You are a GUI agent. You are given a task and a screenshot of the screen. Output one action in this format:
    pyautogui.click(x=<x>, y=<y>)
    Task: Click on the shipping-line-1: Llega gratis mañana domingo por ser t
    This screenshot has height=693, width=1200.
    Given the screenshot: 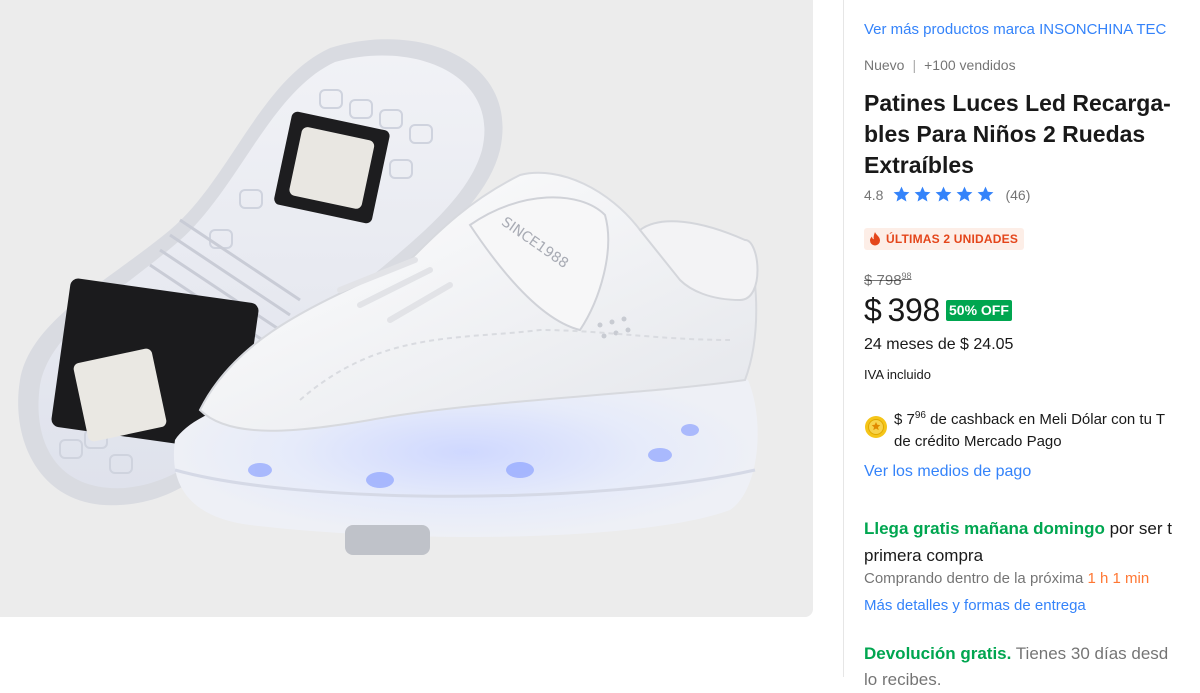 What is the action you would take?
    pyautogui.click(x=1032, y=528)
    